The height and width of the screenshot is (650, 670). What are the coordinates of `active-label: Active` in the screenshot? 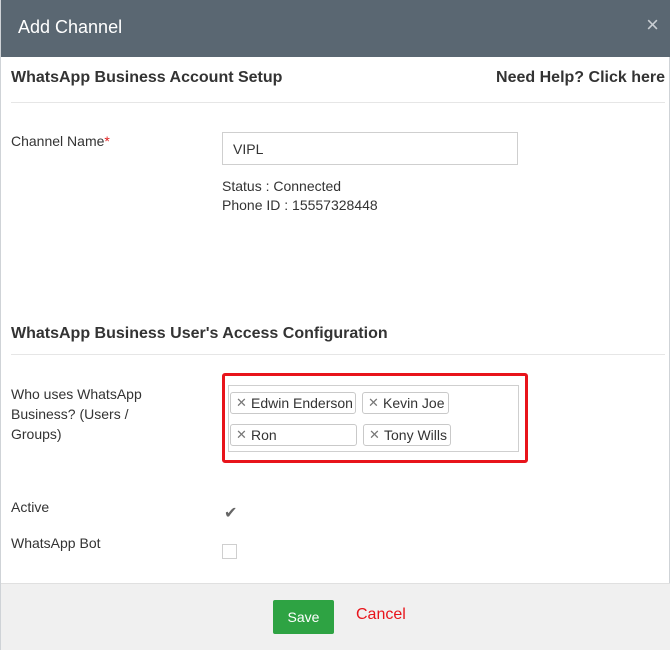 It's located at (30, 507).